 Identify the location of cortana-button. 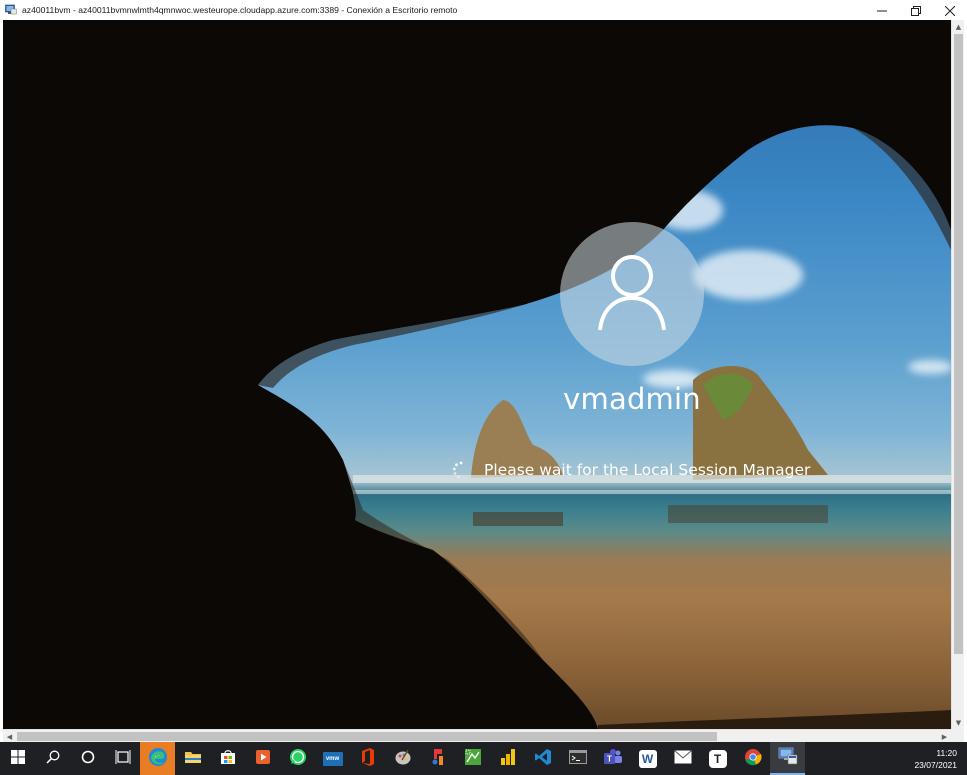
(87, 758).